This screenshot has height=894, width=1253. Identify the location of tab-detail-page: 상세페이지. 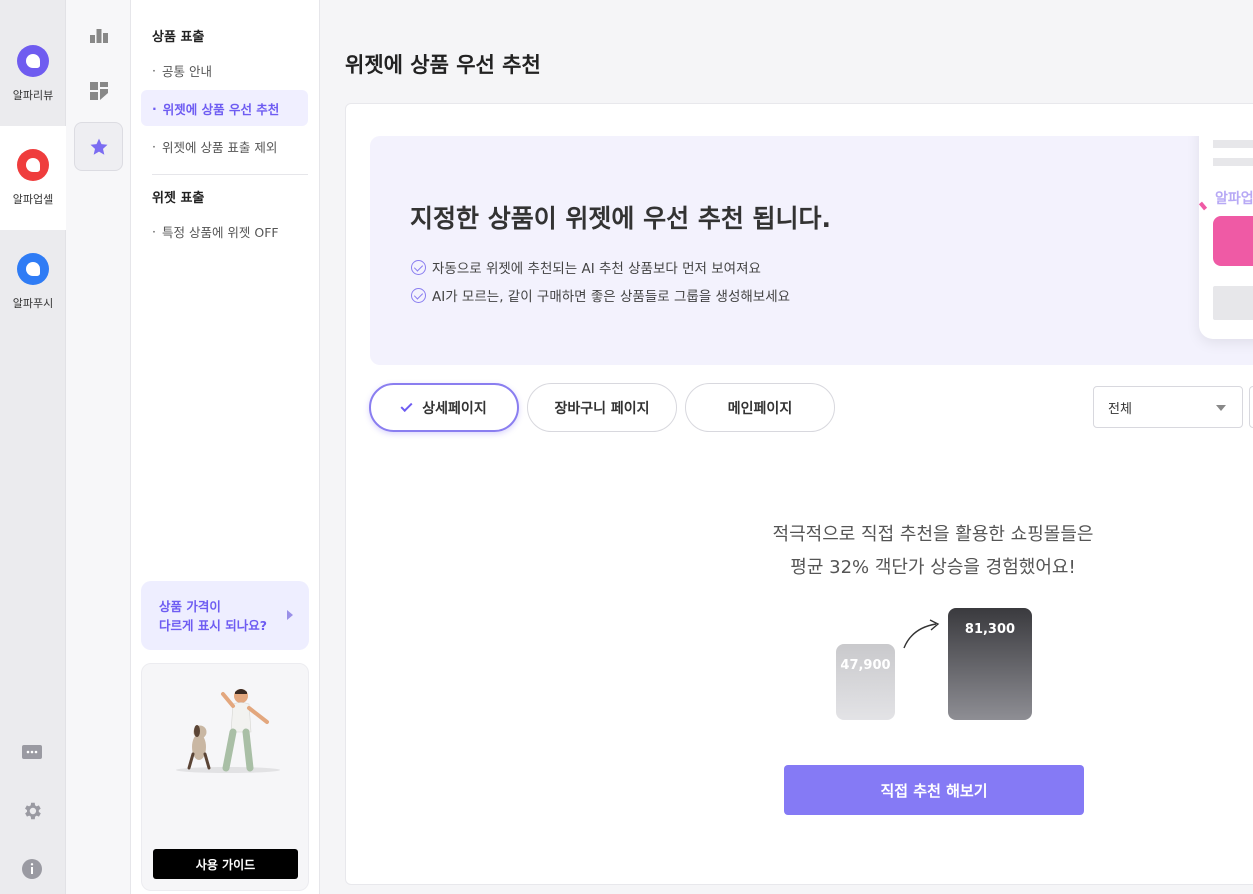
(444, 407).